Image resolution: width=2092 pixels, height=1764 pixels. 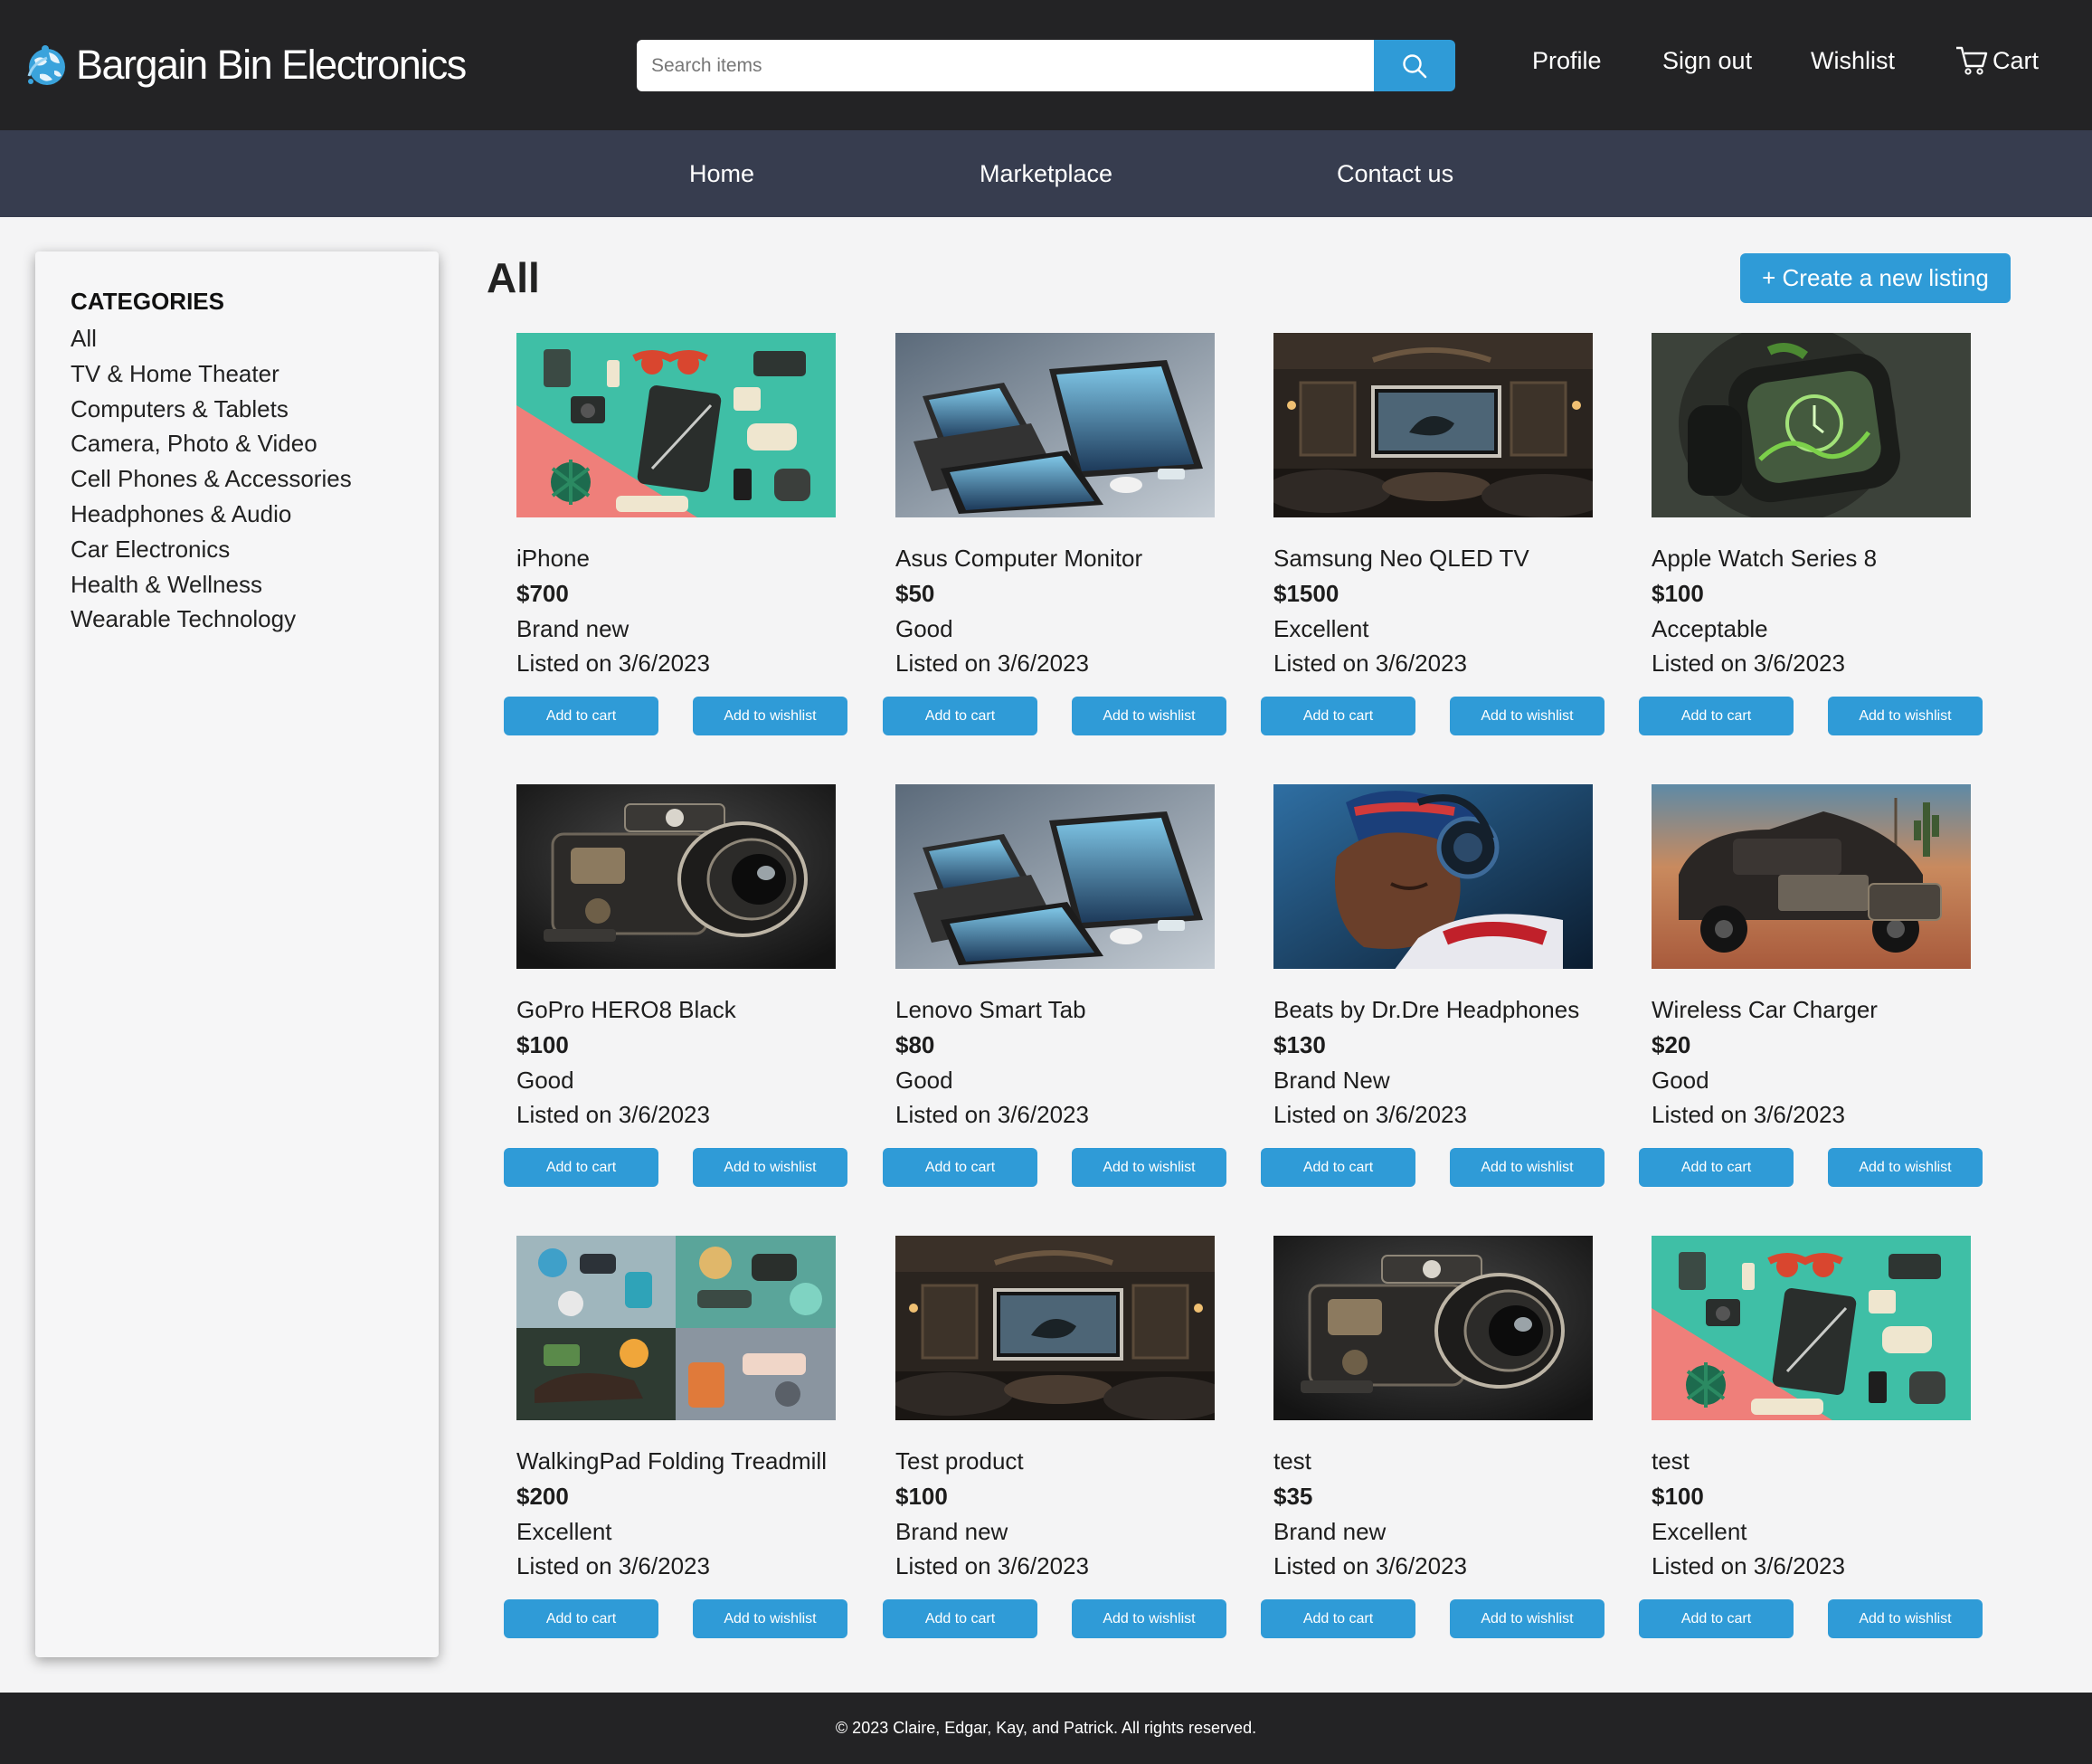 What do you see at coordinates (721, 174) in the screenshot?
I see `nav-home: Home` at bounding box center [721, 174].